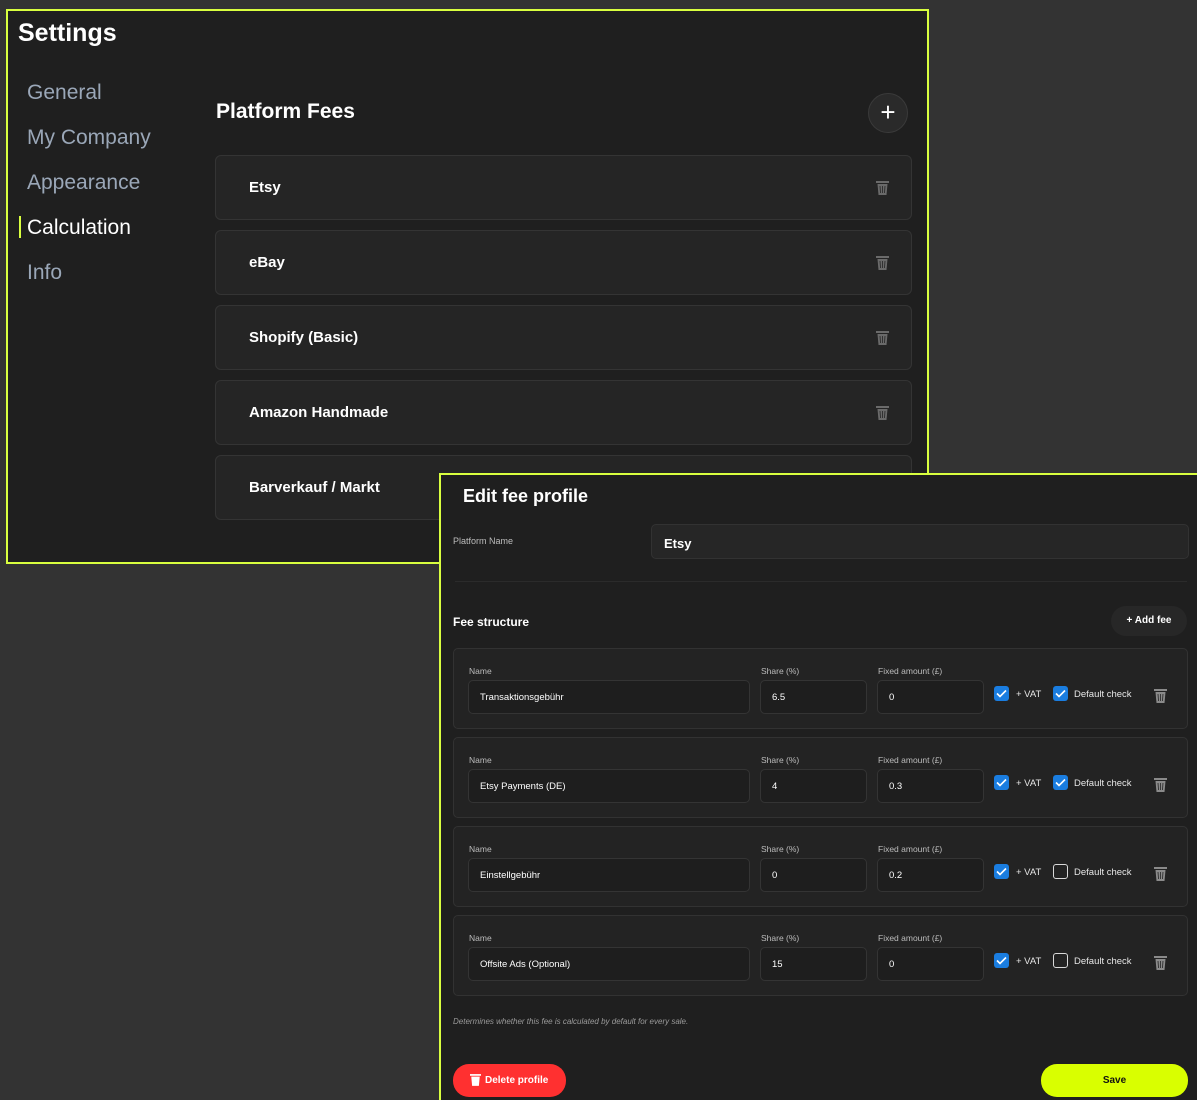 This screenshot has height=1100, width=1197. Describe the element at coordinates (517, 1080) in the screenshot. I see `delete-profile-label: Delete profile` at that location.